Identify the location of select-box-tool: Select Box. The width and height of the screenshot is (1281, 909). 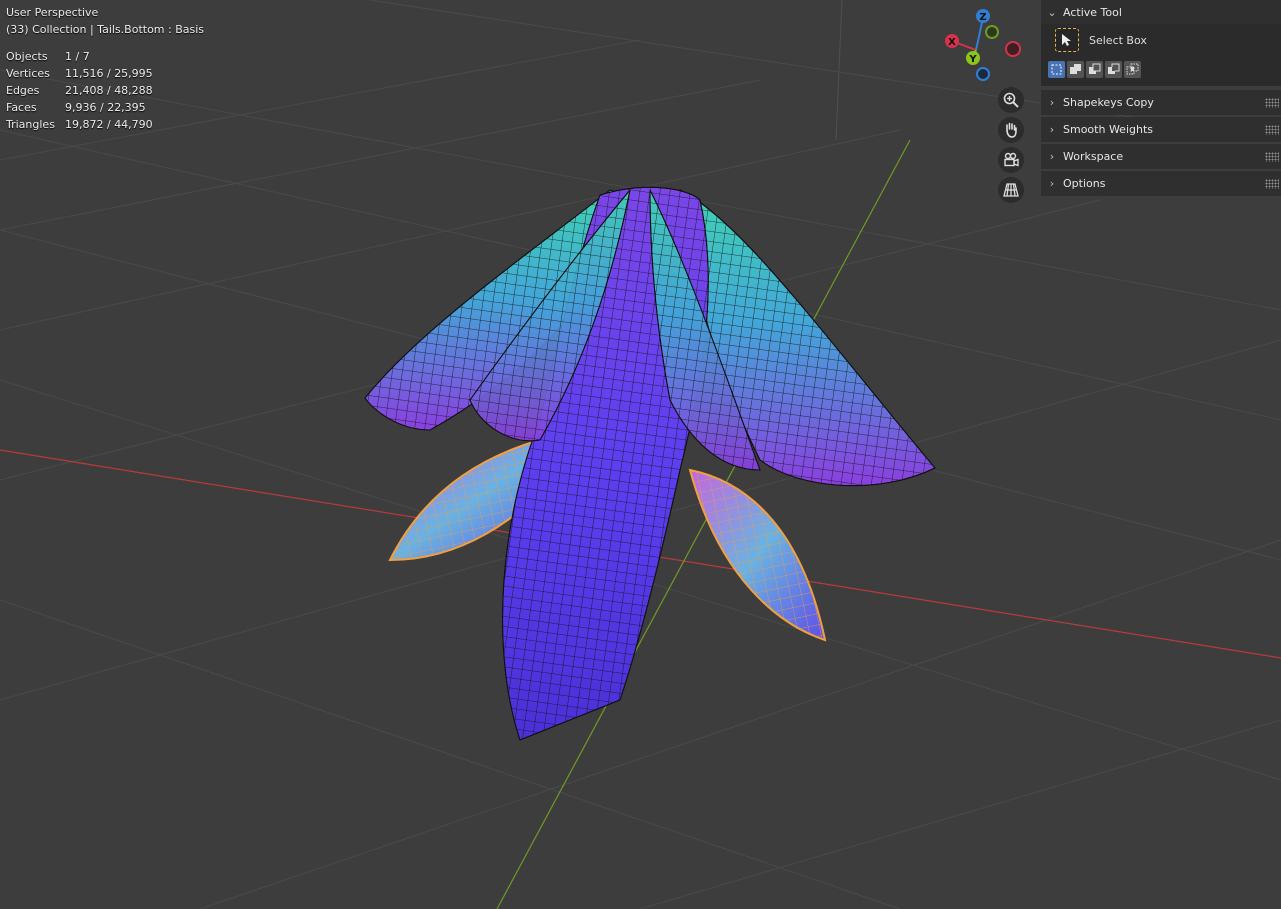
(1101, 40).